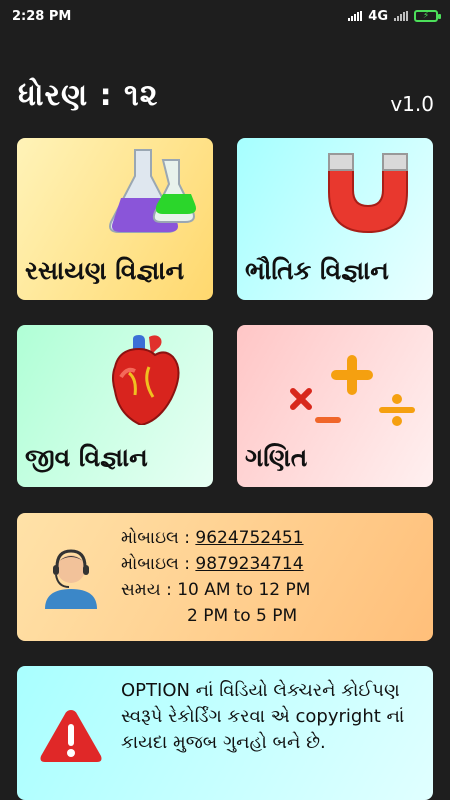 This screenshot has width=450, height=800. What do you see at coordinates (71, 579) in the screenshot?
I see `support-agent-icon` at bounding box center [71, 579].